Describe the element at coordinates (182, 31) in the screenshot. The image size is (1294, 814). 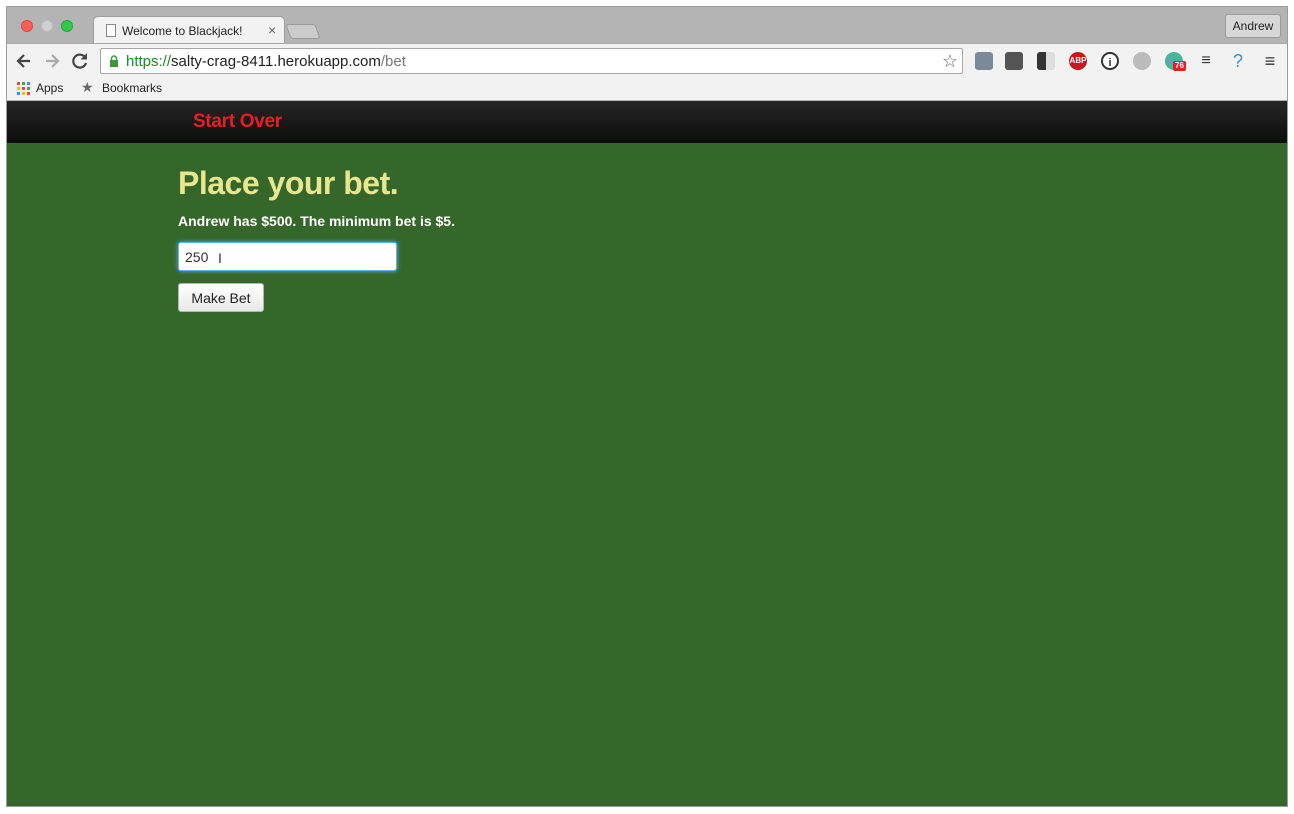
I see `tab-title: Welcome to Blackjack!` at that location.